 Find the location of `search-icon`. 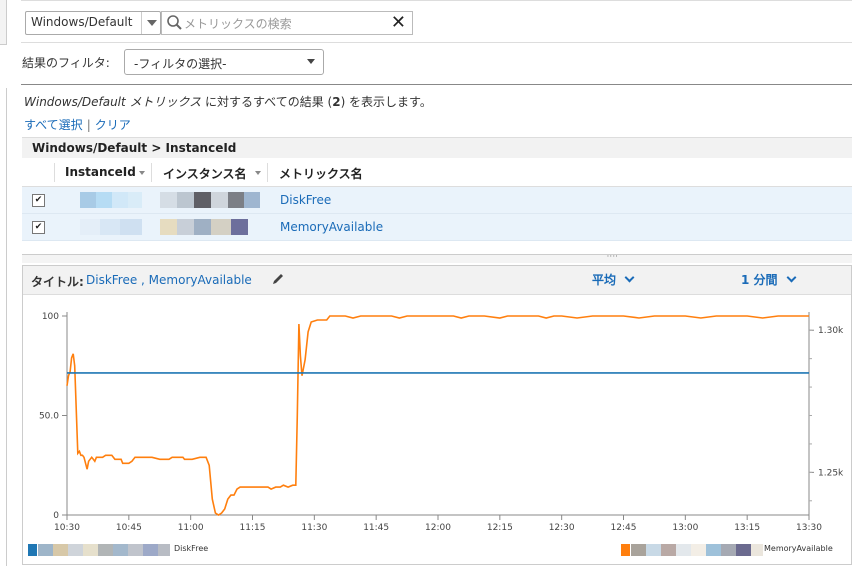

search-icon is located at coordinates (174, 22).